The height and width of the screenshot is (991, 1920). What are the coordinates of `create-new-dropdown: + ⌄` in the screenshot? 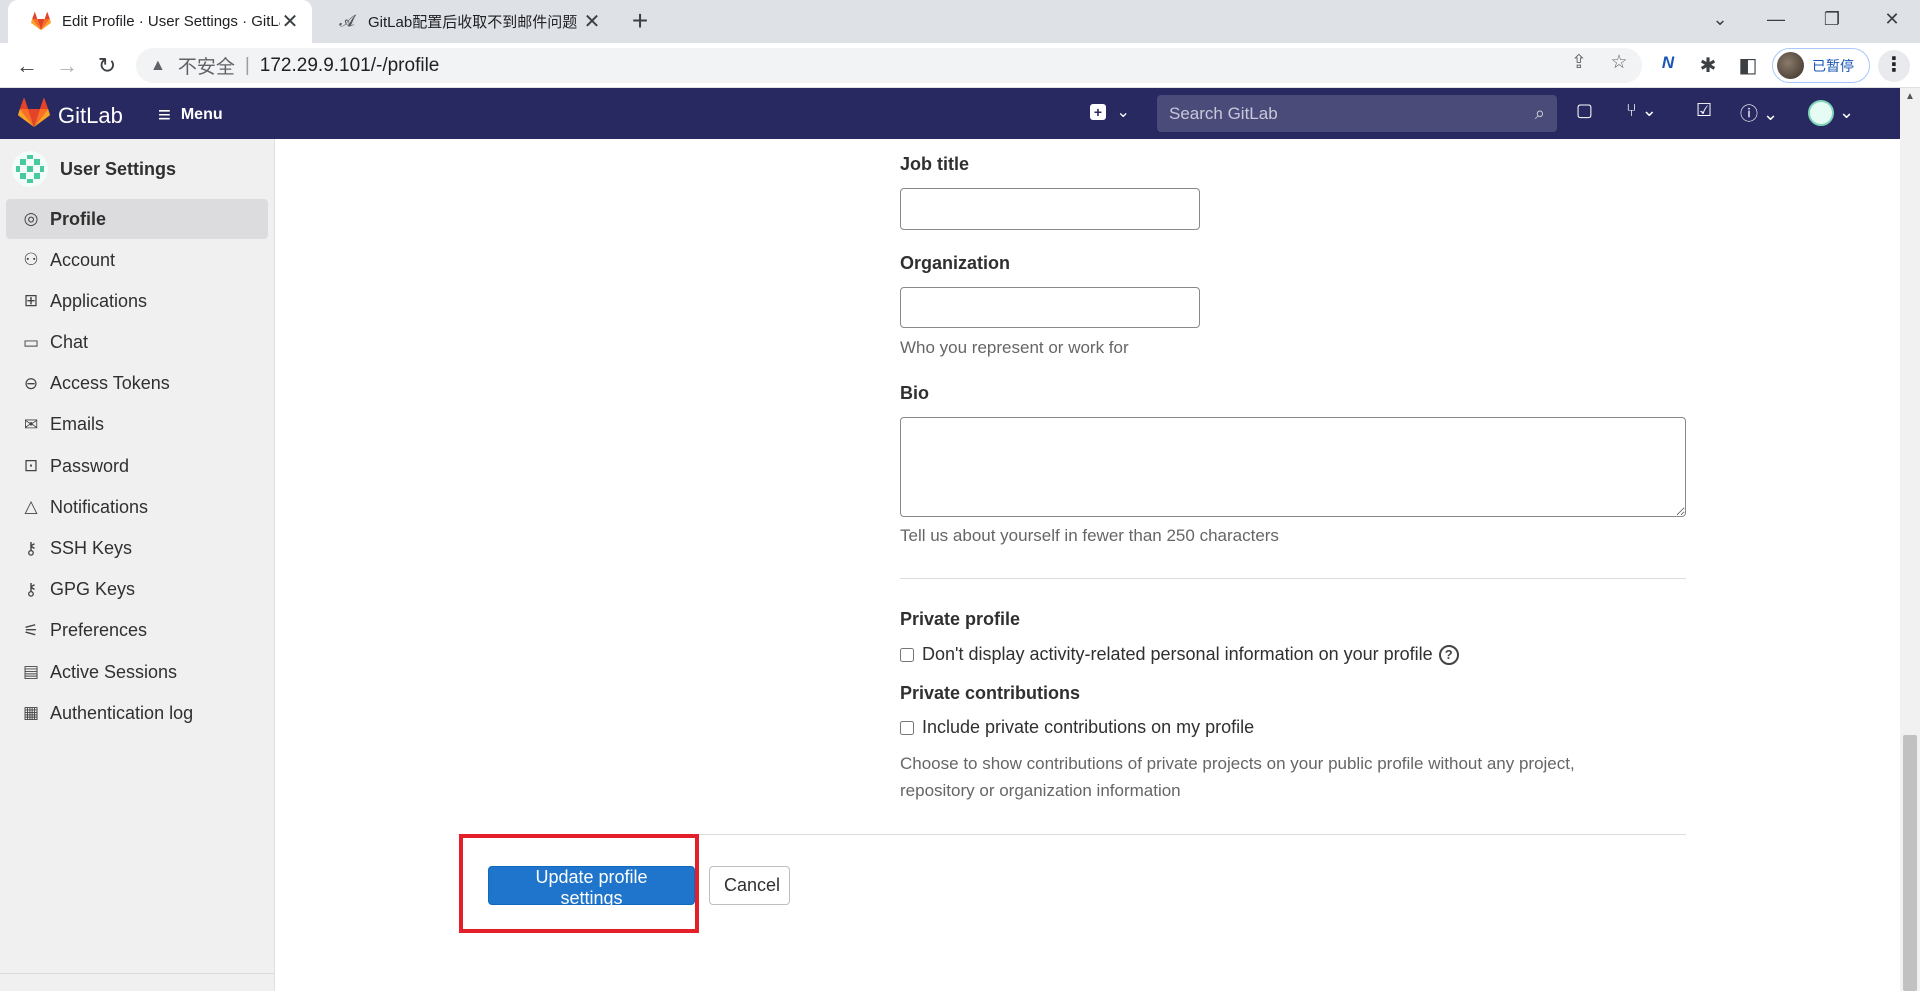 It's located at (1110, 112).